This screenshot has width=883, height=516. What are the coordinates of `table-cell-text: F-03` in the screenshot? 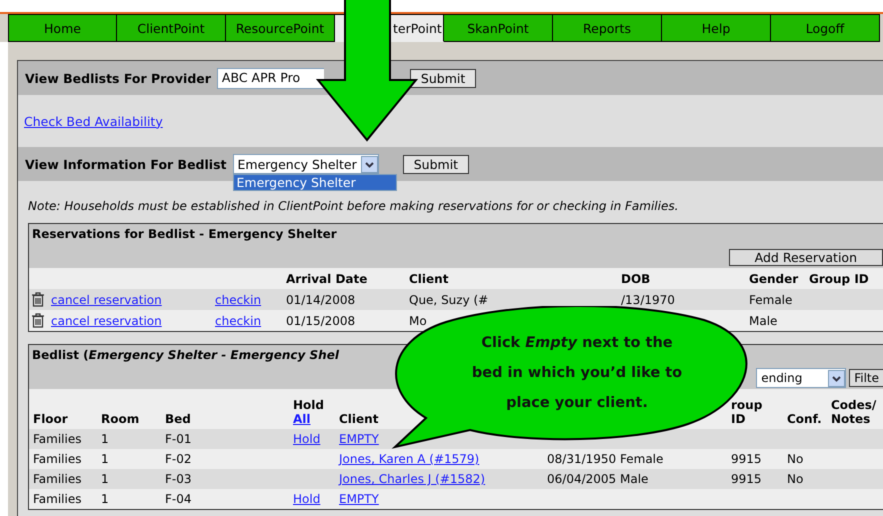 It's located at (179, 479).